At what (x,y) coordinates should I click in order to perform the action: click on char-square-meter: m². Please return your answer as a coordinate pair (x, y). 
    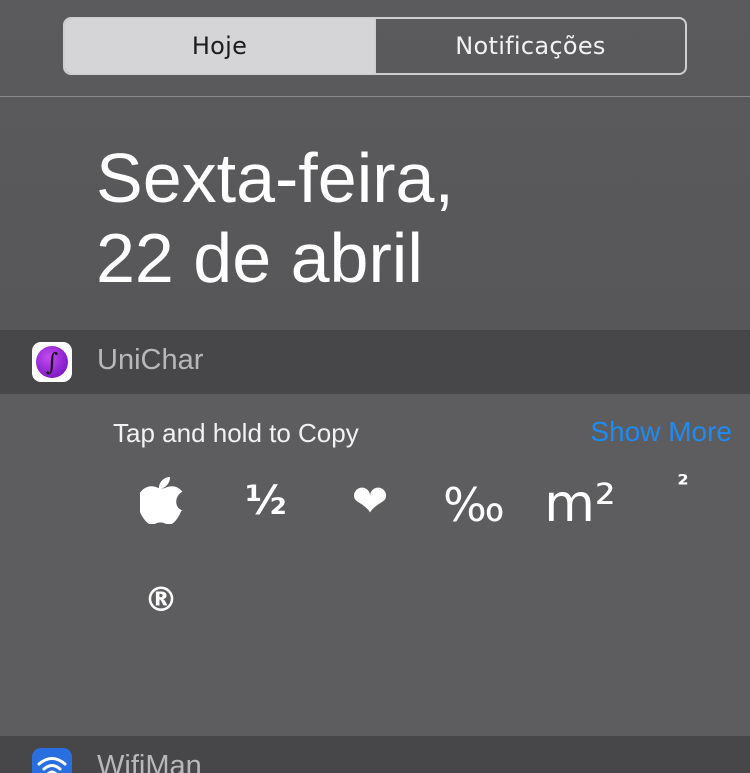
    Looking at the image, I should click on (580, 504).